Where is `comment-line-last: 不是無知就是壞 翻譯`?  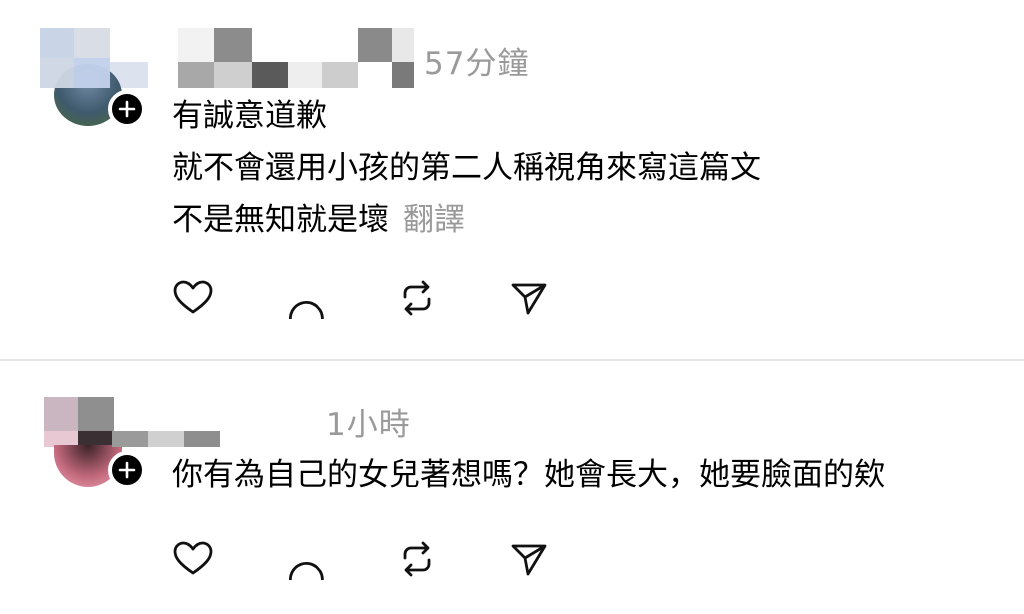 comment-line-last: 不是無知就是壞 翻譯 is located at coordinates (466, 220).